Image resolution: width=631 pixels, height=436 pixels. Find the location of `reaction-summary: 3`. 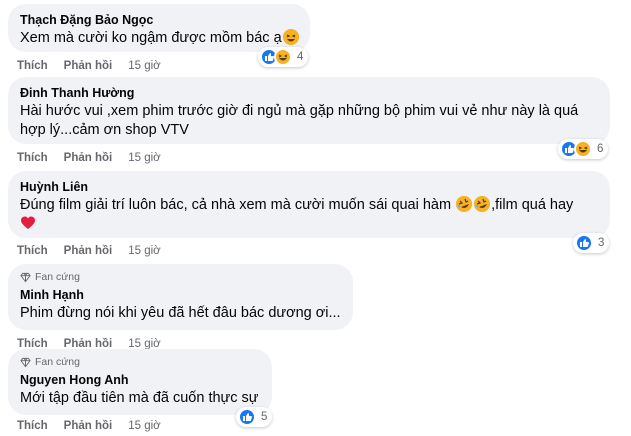

reaction-summary: 3 is located at coordinates (591, 243).